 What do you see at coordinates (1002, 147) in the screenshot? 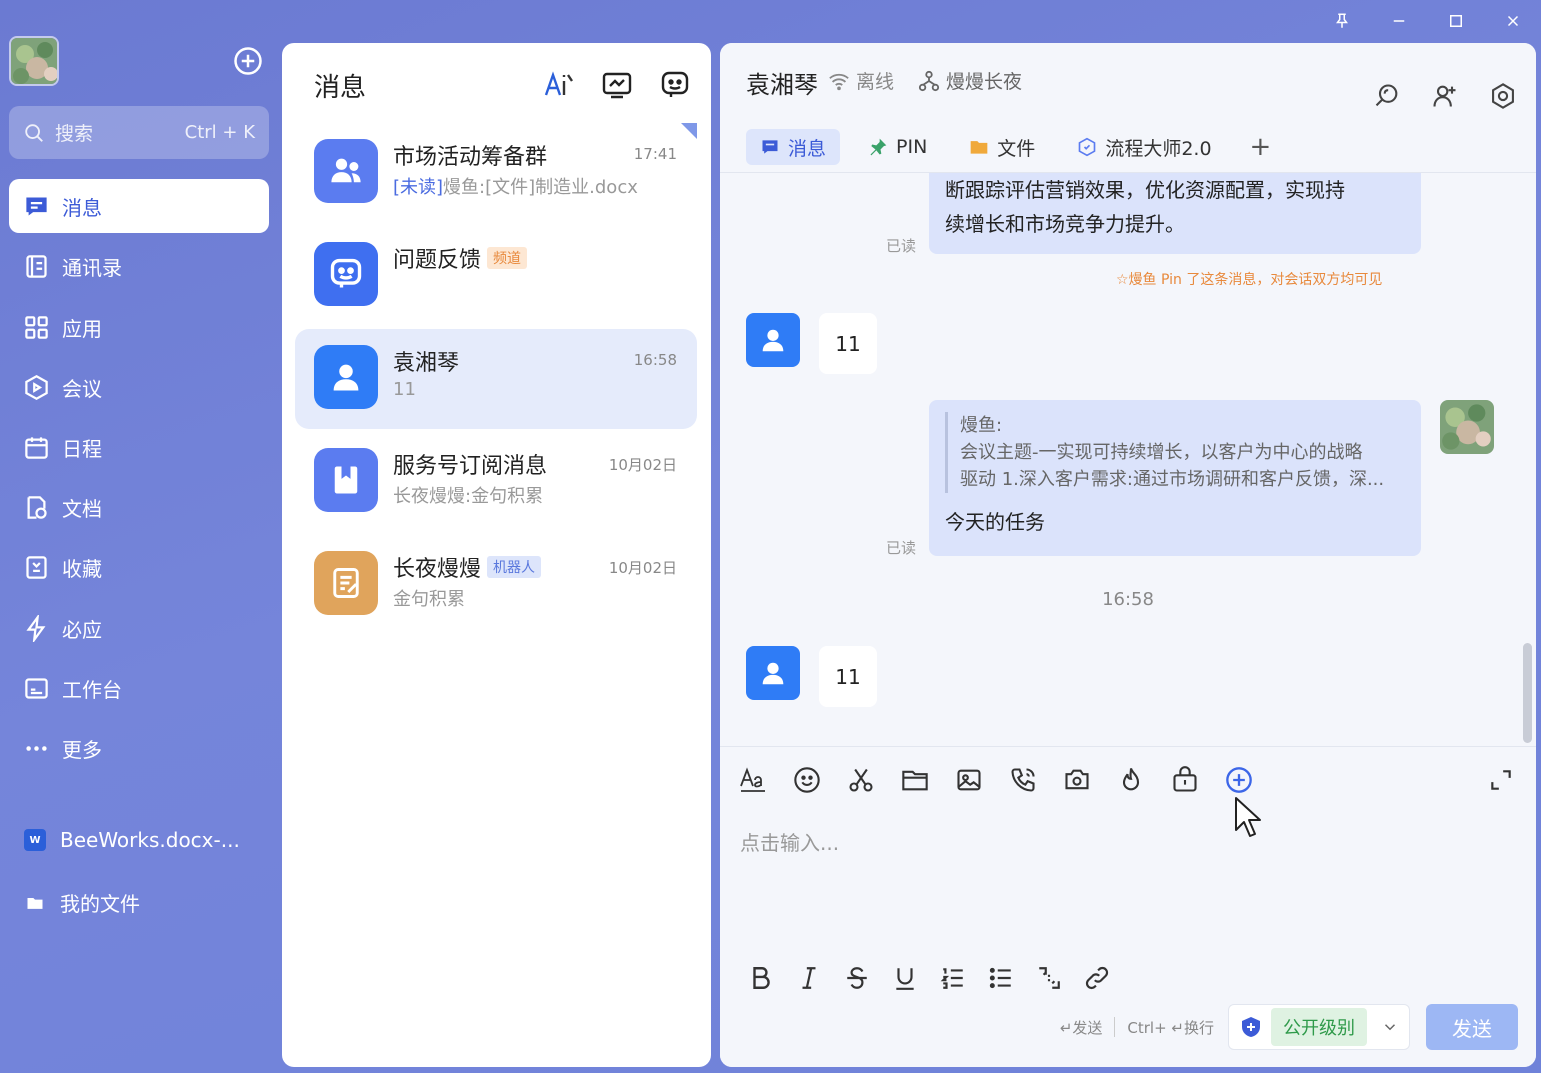
I see `tab-files: 文件` at bounding box center [1002, 147].